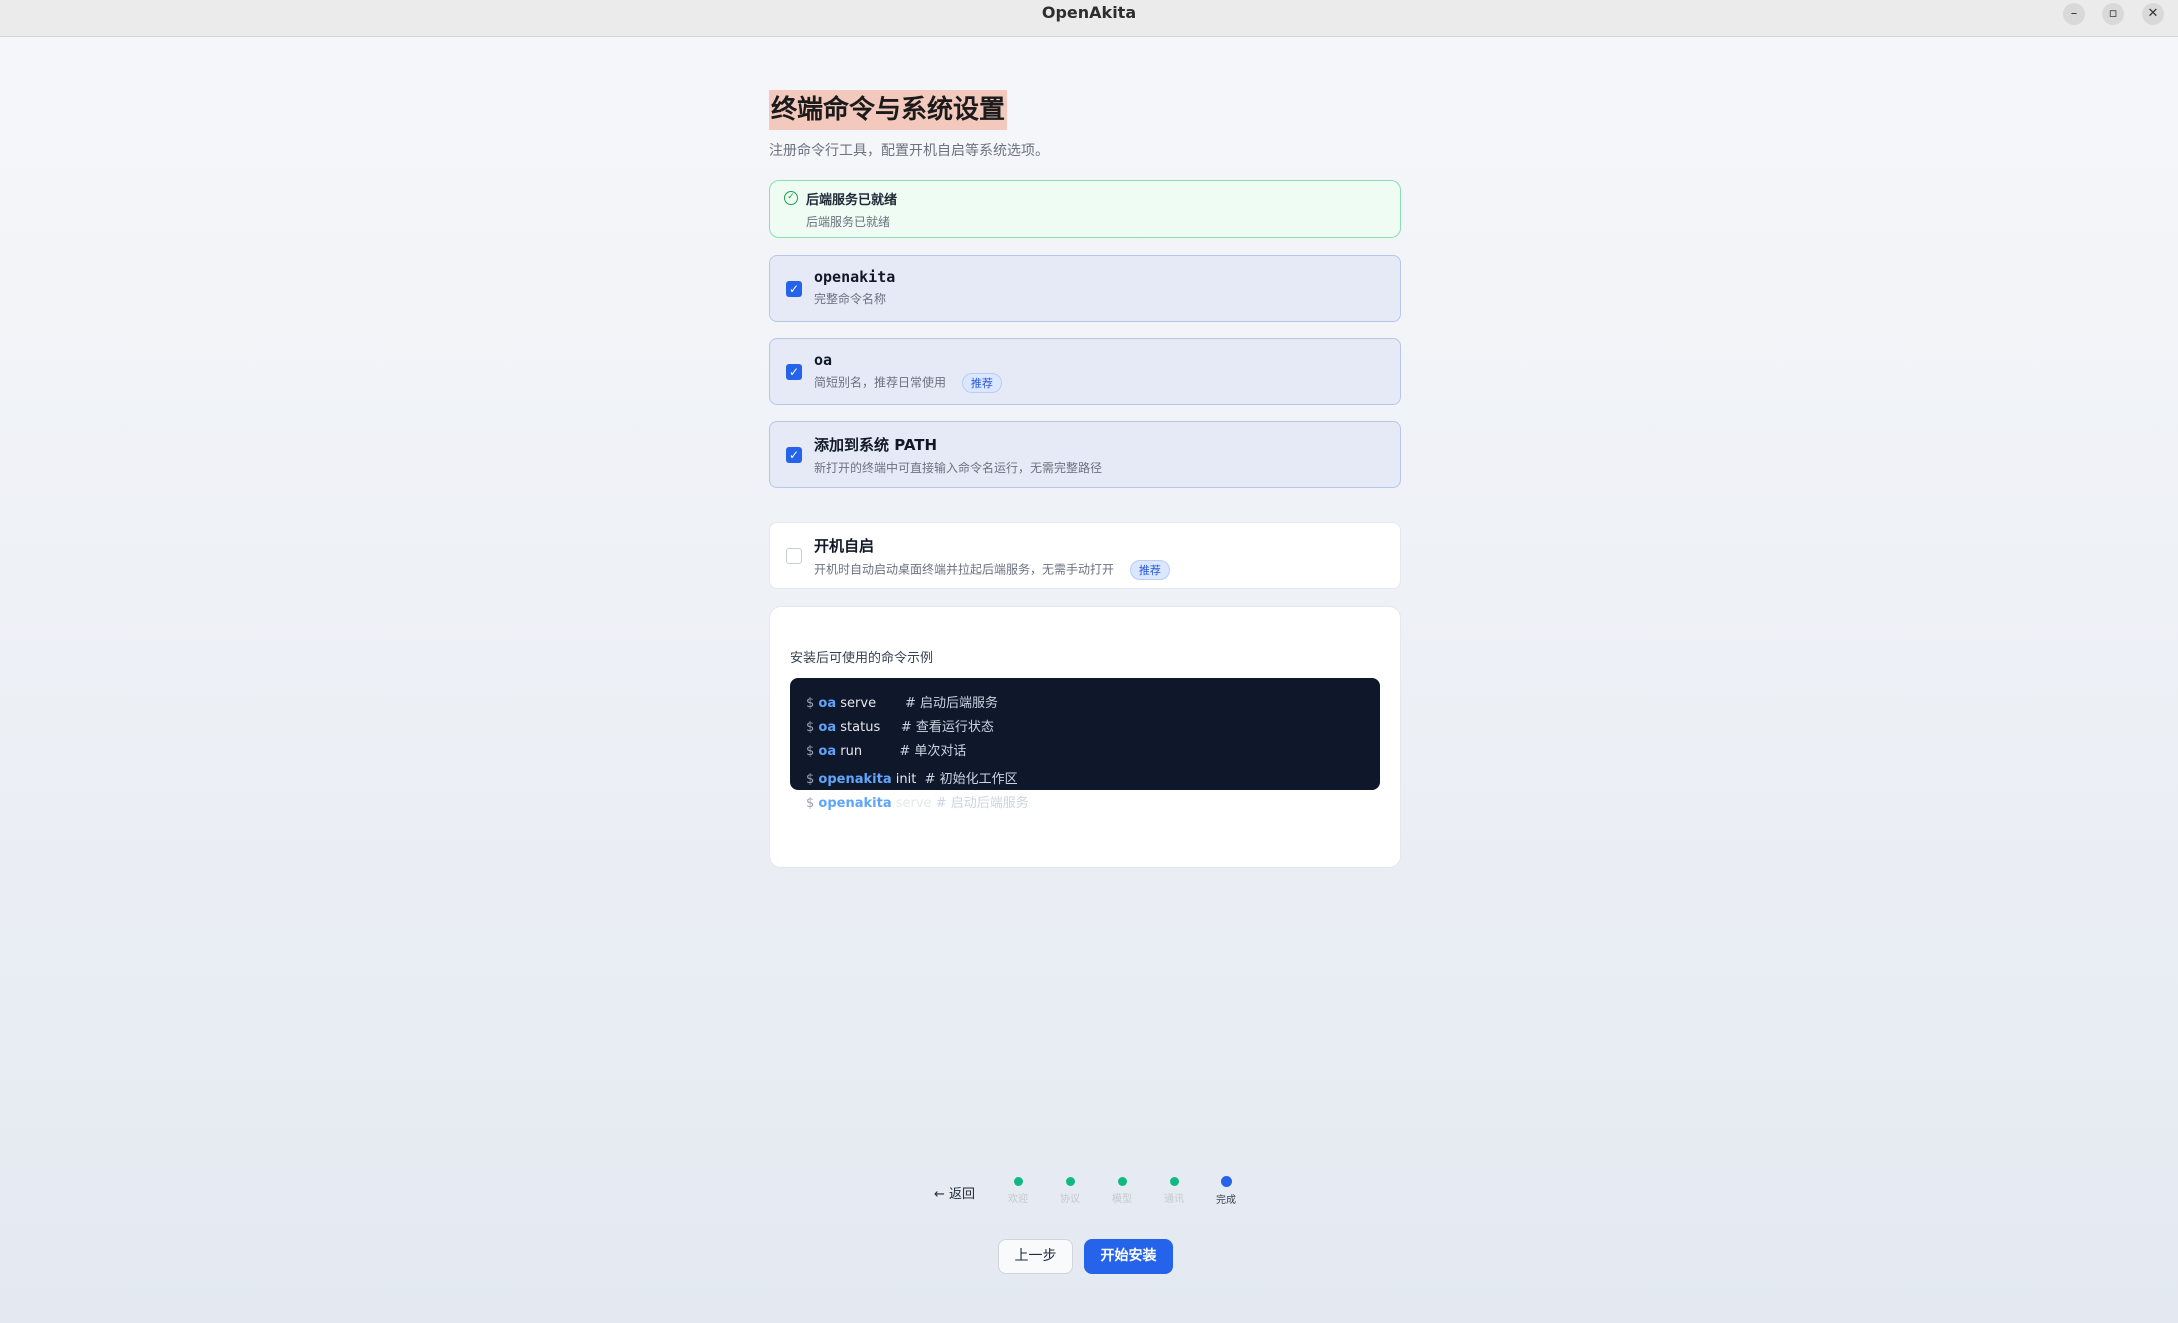  Describe the element at coordinates (1035, 1256) in the screenshot. I see `previous-button: 上一步` at that location.